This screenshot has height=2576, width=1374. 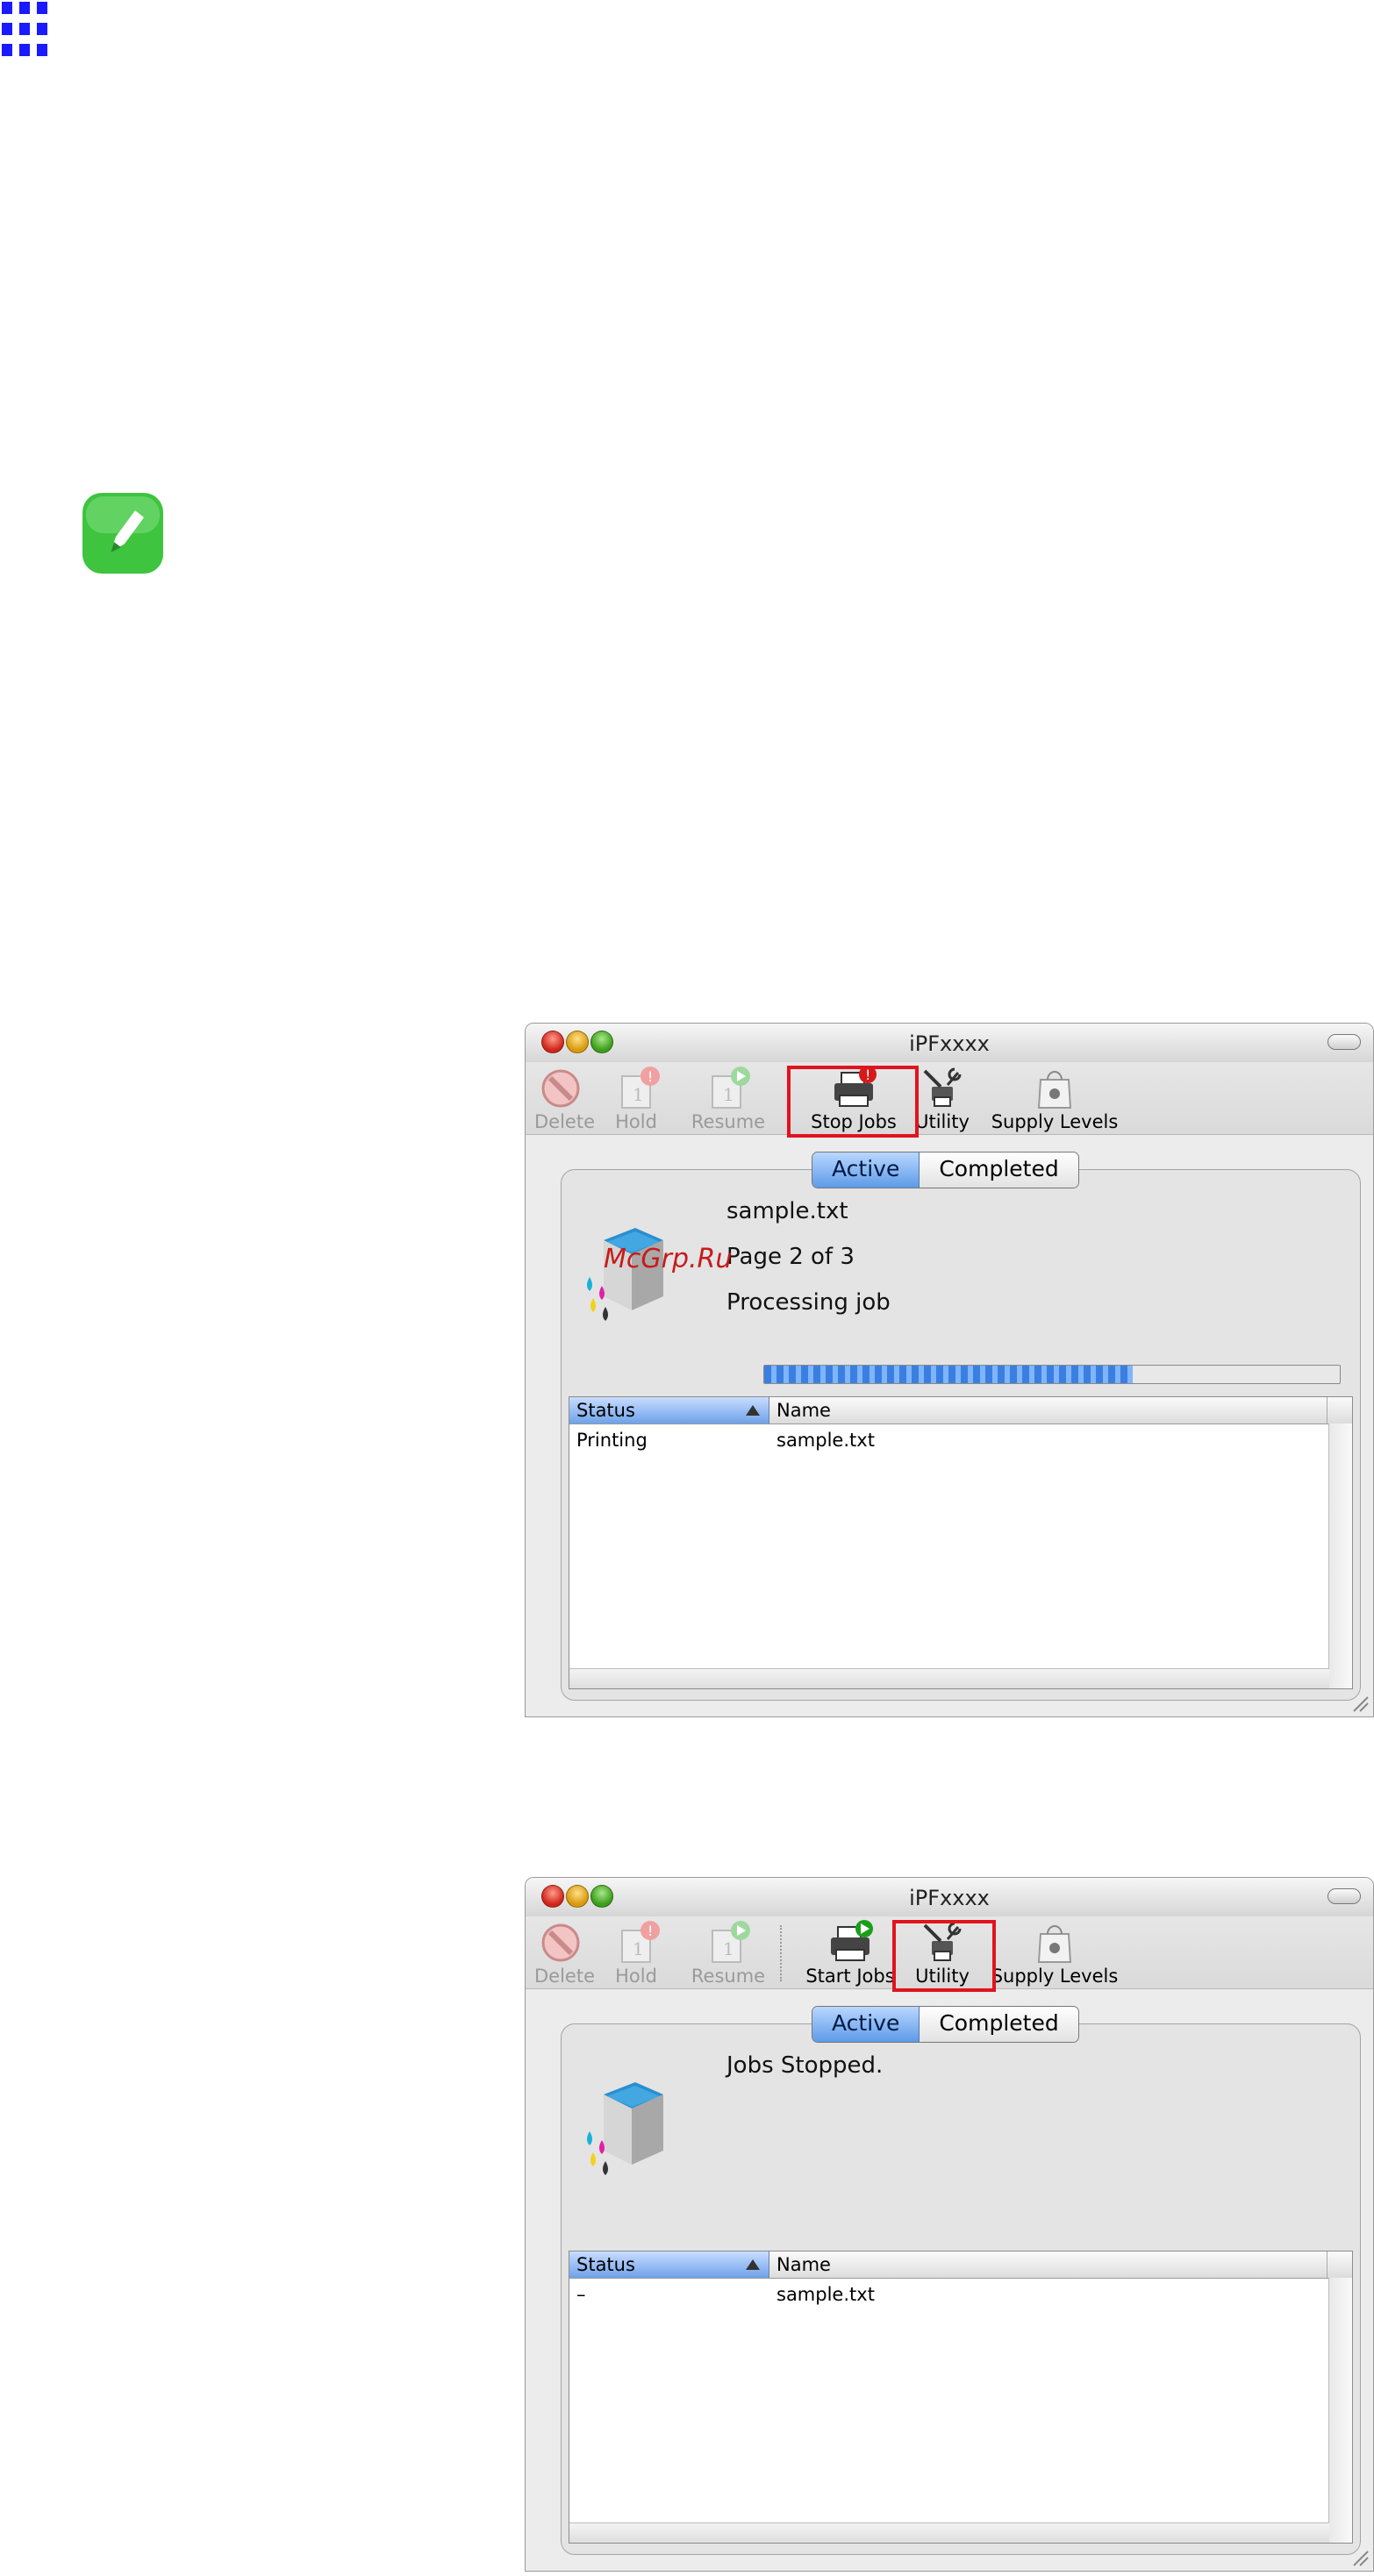 What do you see at coordinates (781, 1953) in the screenshot?
I see `toolbar-separator` at bounding box center [781, 1953].